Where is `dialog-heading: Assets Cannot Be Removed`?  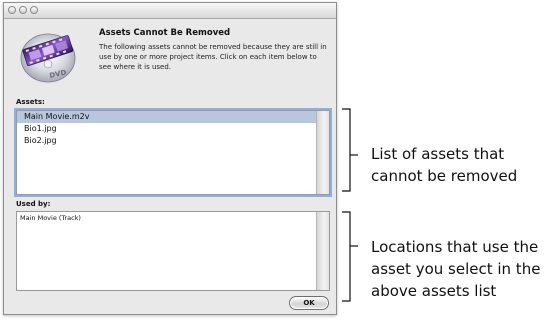
dialog-heading: Assets Cannot Be Removed is located at coordinates (165, 33).